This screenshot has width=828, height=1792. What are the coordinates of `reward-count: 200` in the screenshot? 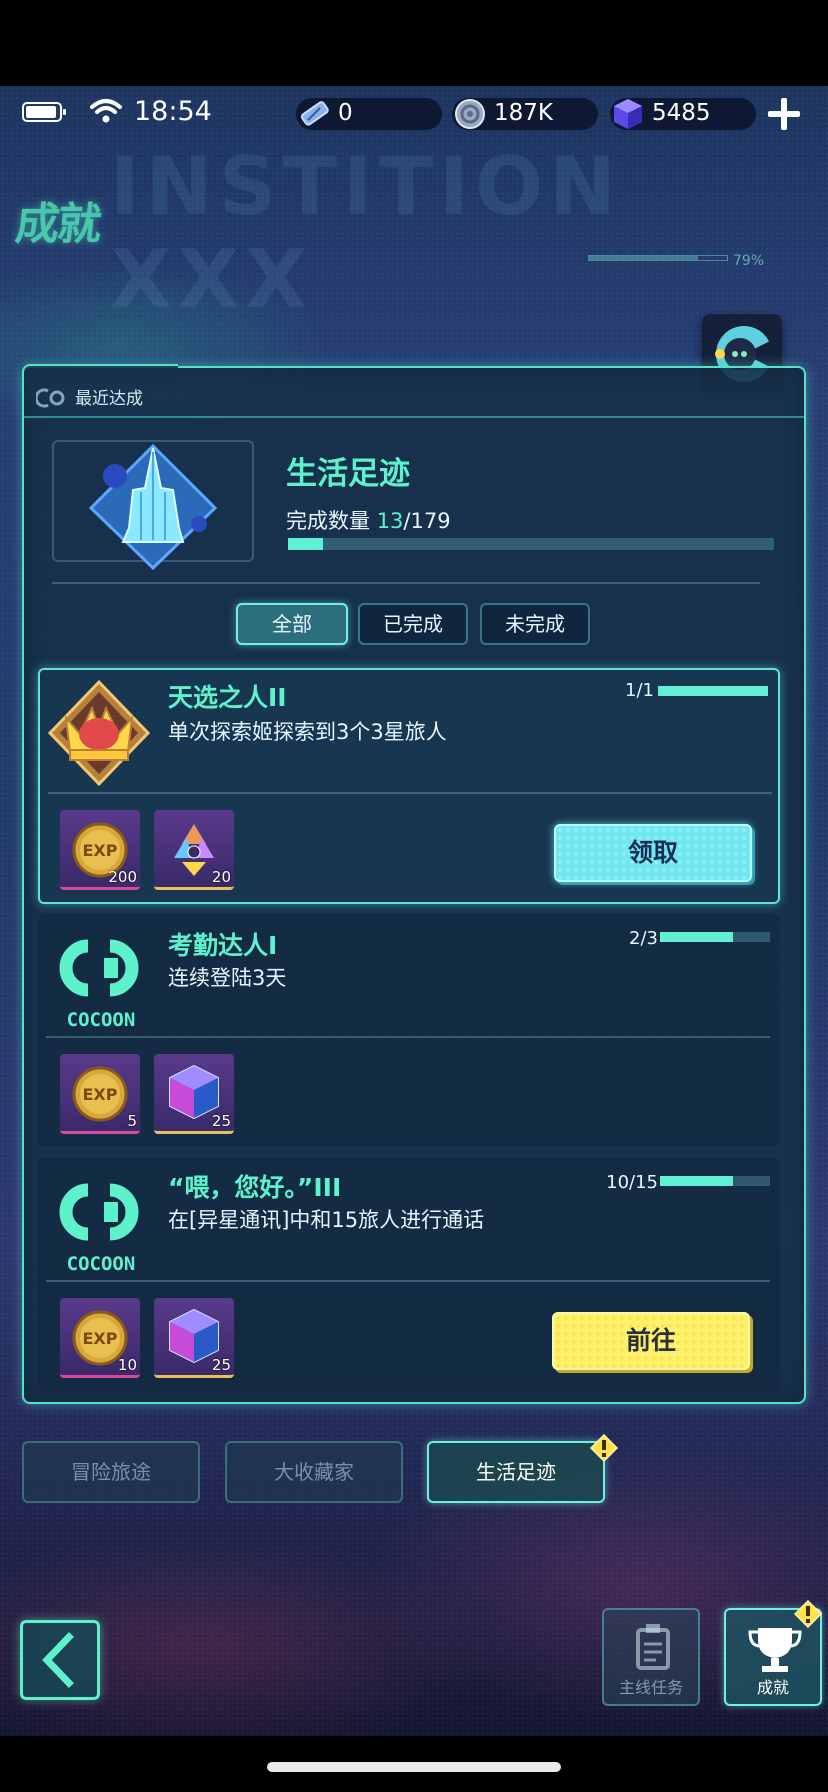 It's located at (122, 877).